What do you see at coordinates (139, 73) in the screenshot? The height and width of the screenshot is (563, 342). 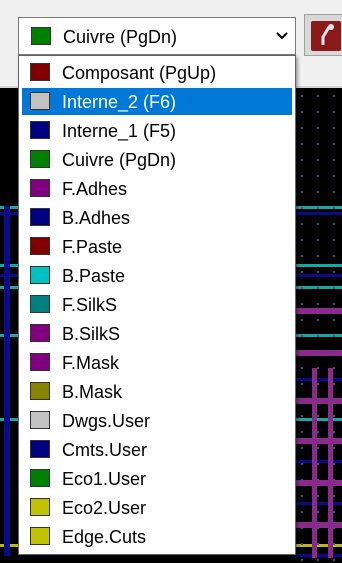 I see `layer-option-label: Composant (PgUp)` at bounding box center [139, 73].